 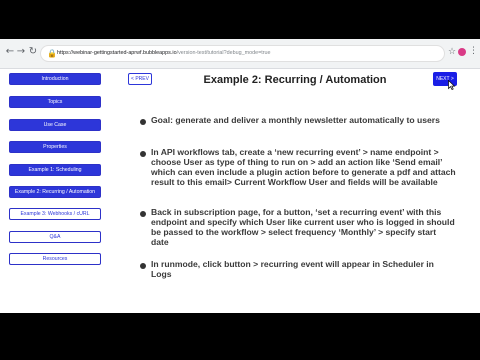 What do you see at coordinates (452, 85) in the screenshot?
I see `mouse-cursor-icon` at bounding box center [452, 85].